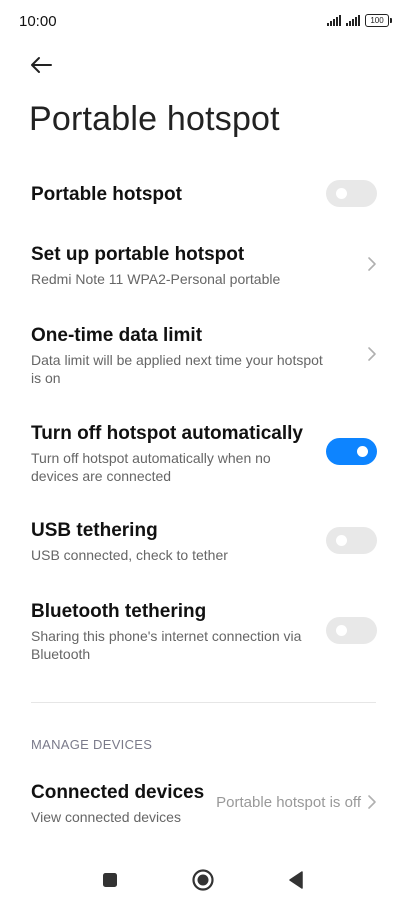 The image size is (407, 906). I want to click on setting-title: USB tethering, so click(94, 530).